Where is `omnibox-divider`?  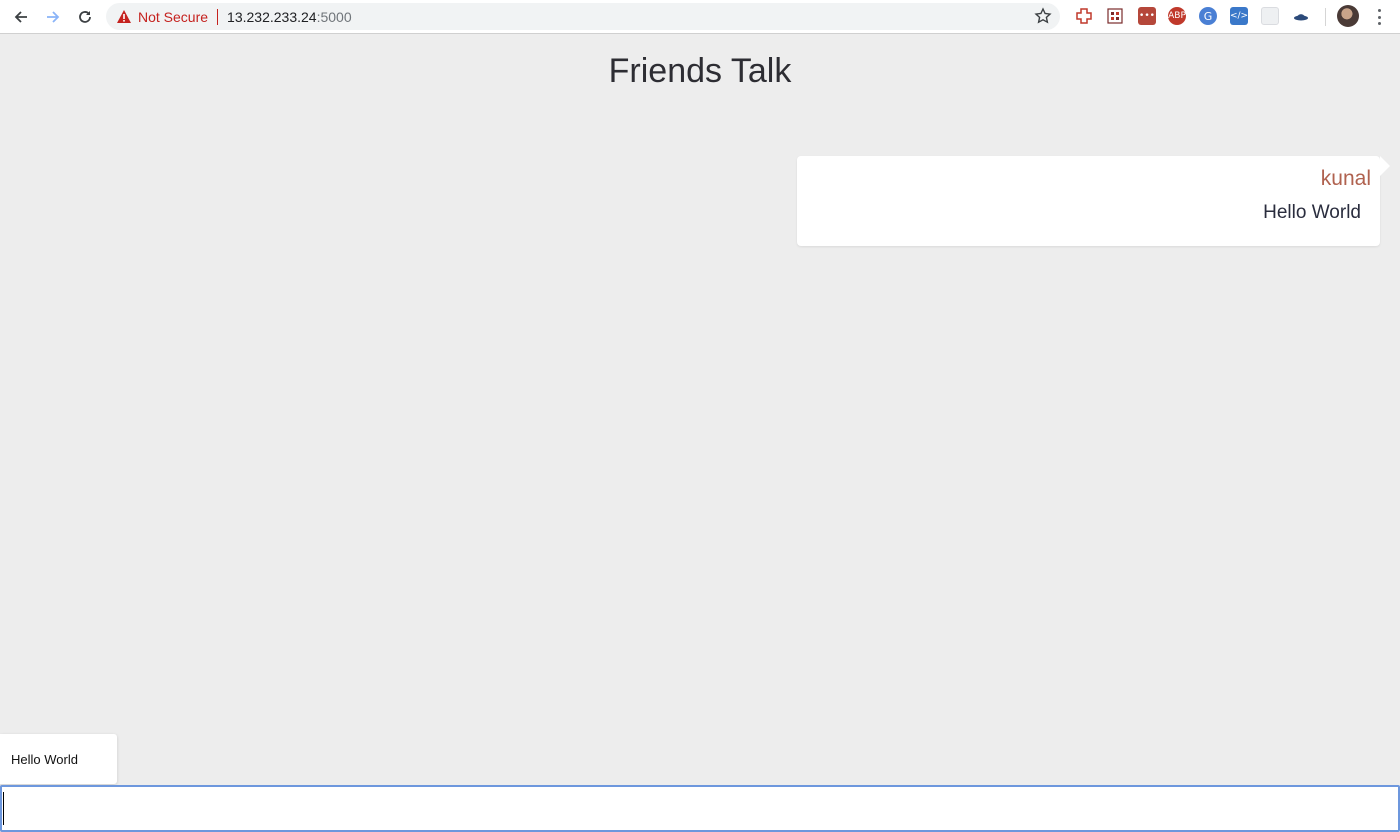 omnibox-divider is located at coordinates (218, 16).